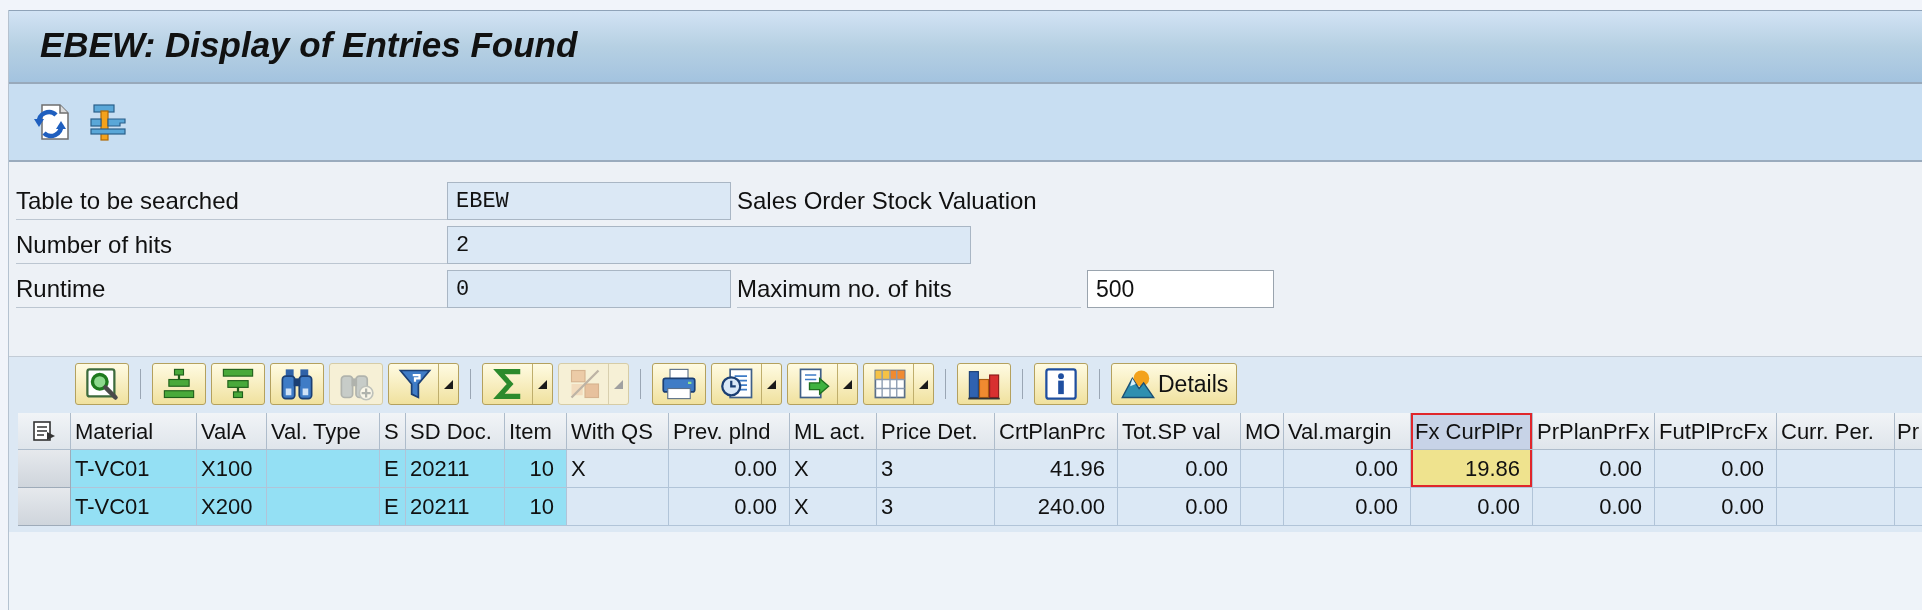 Image resolution: width=1922 pixels, height=610 pixels. What do you see at coordinates (822, 384) in the screenshot?
I see `export-button` at bounding box center [822, 384].